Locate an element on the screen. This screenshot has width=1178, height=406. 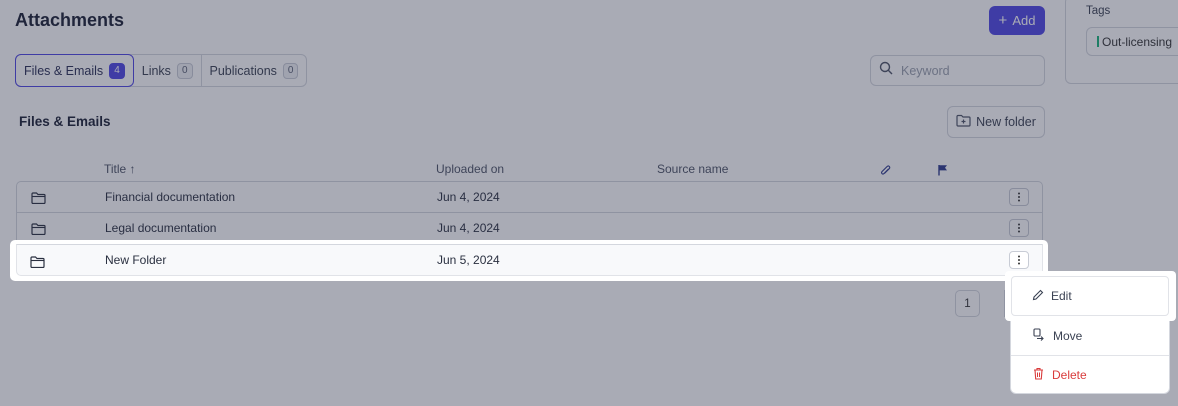
add-button: + Add is located at coordinates (1017, 20).